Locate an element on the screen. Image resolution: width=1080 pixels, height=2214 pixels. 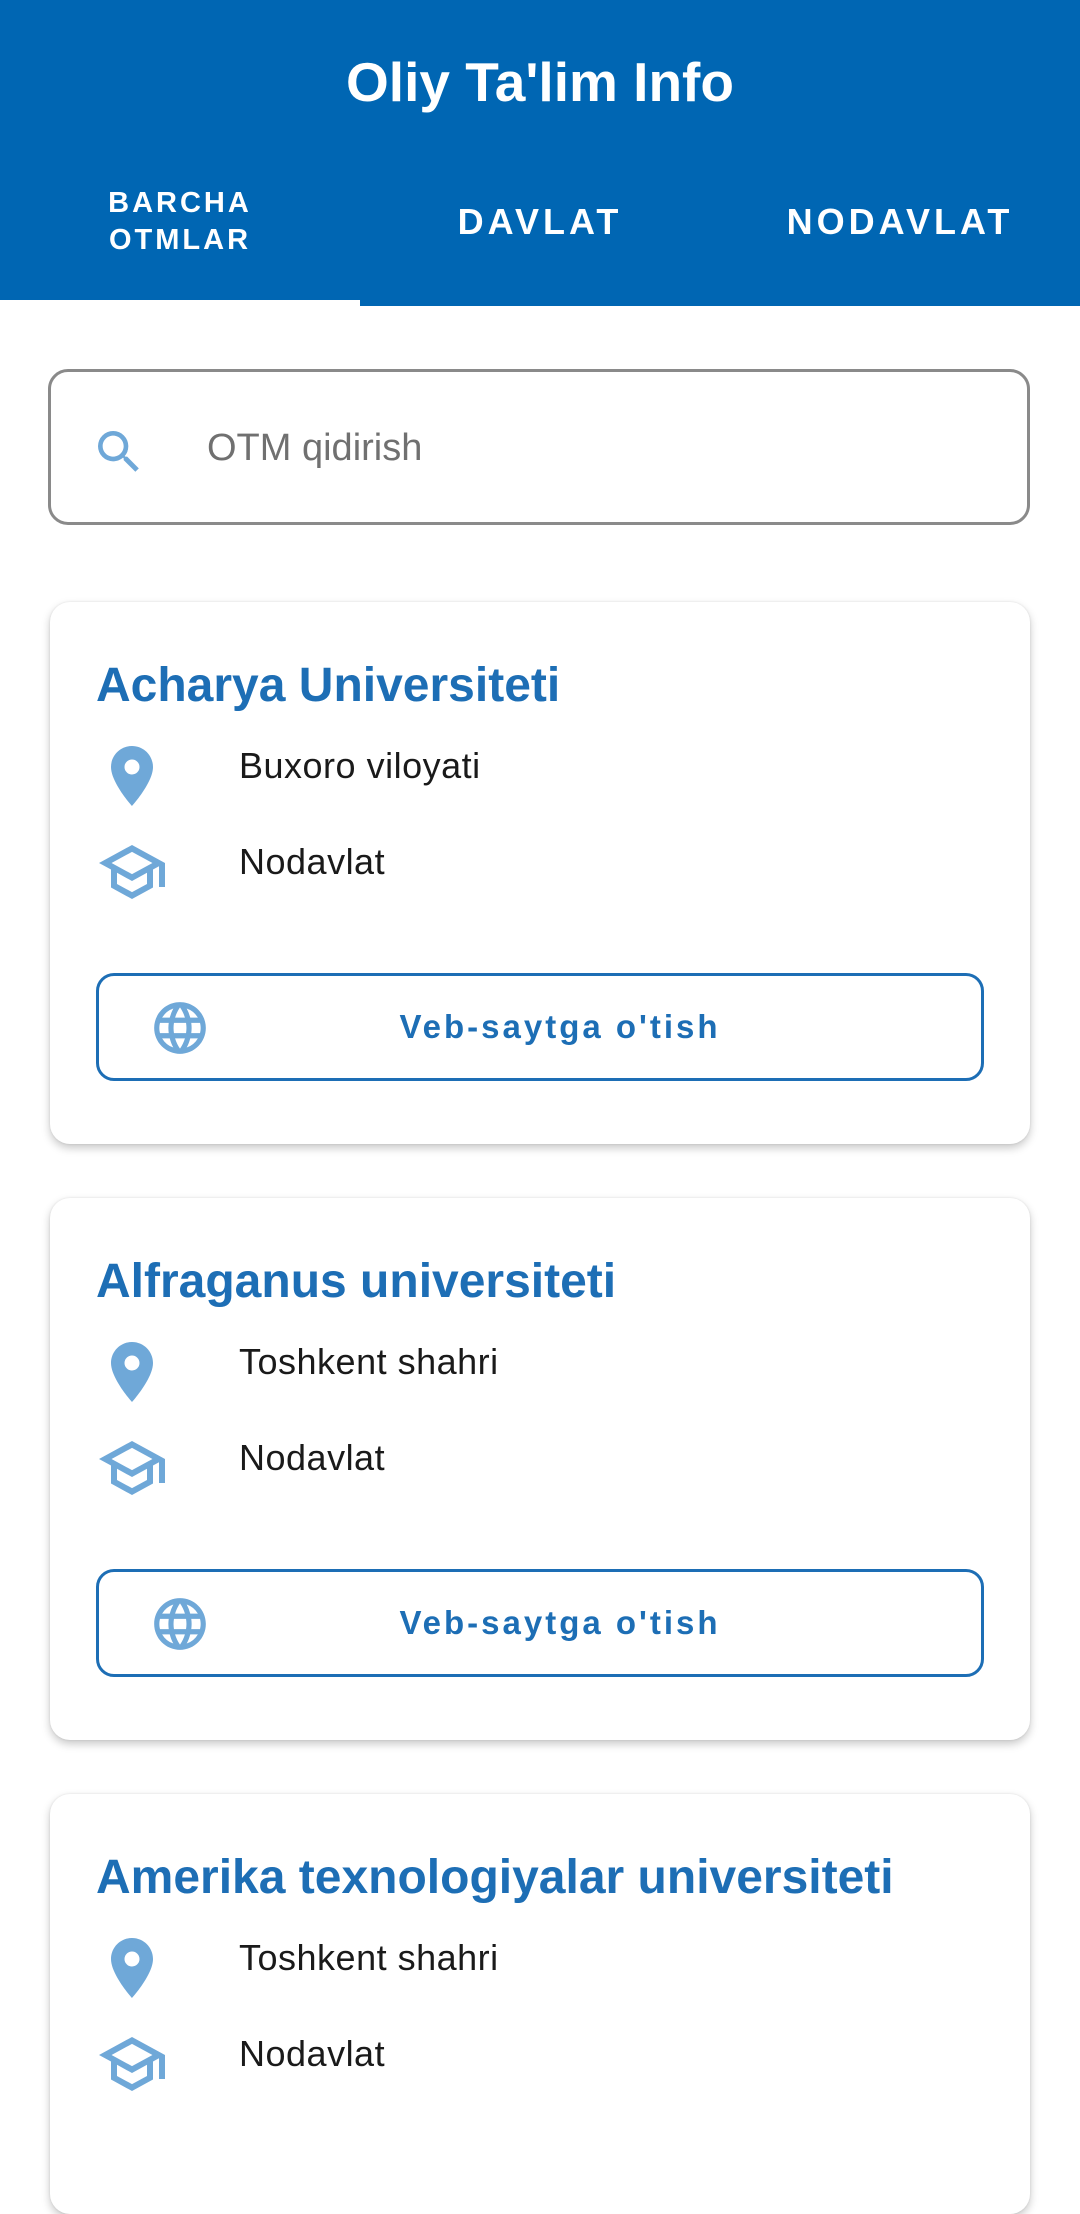
tab-selected-indicator is located at coordinates (180, 303).